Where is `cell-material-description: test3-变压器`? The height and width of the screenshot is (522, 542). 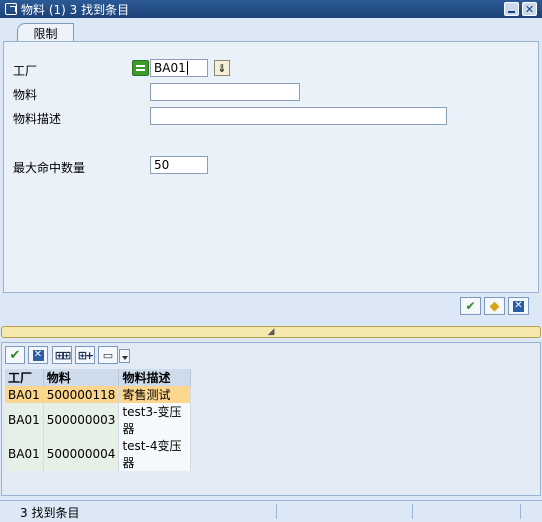 cell-material-description: test3-变压器 is located at coordinates (155, 420).